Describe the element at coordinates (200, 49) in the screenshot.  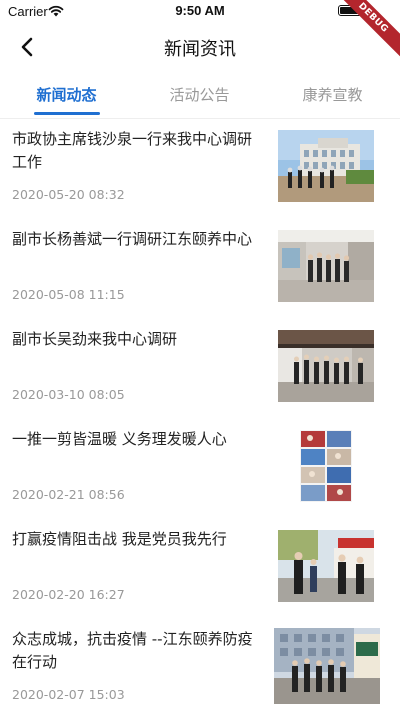
I see `page-title: 新闻资讯` at that location.